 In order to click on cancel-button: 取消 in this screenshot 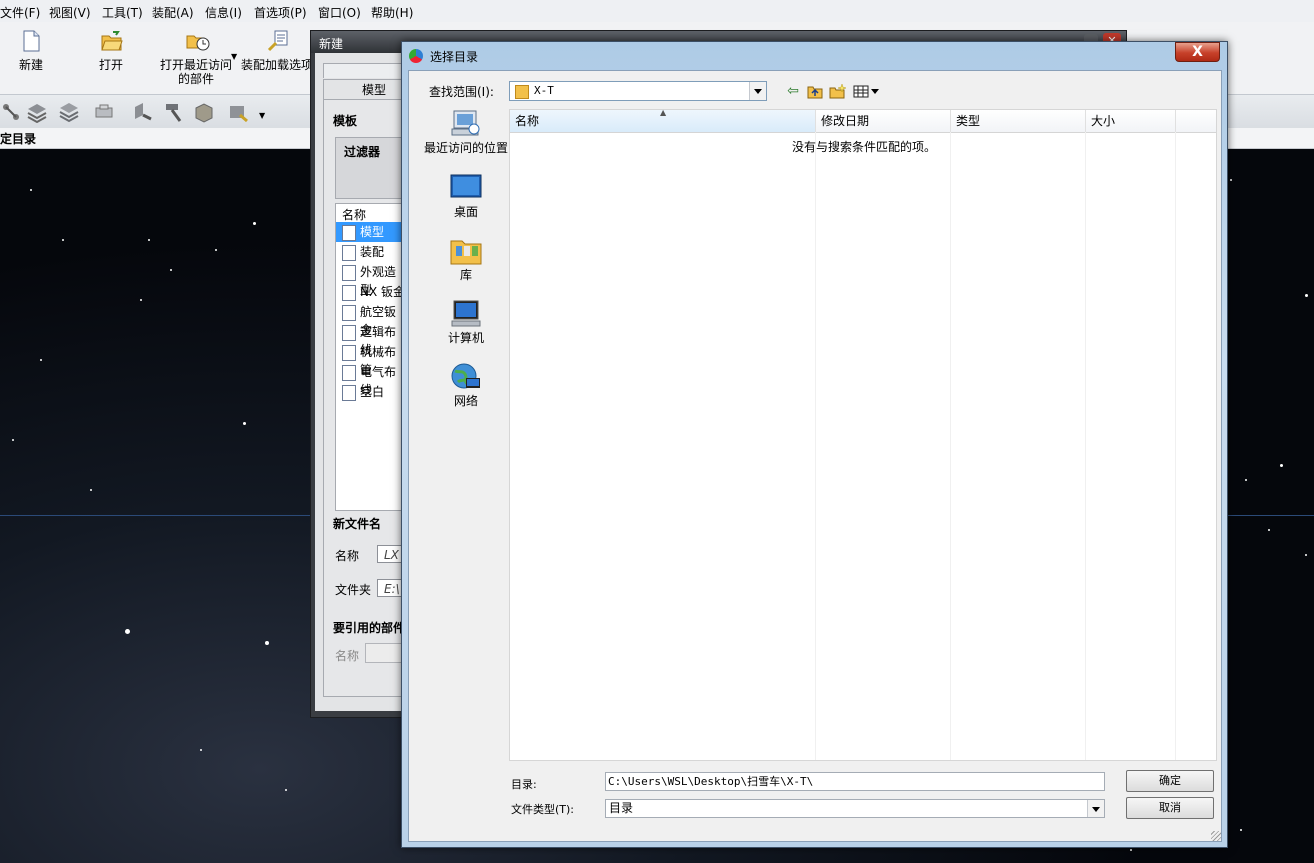, I will do `click(1170, 808)`.